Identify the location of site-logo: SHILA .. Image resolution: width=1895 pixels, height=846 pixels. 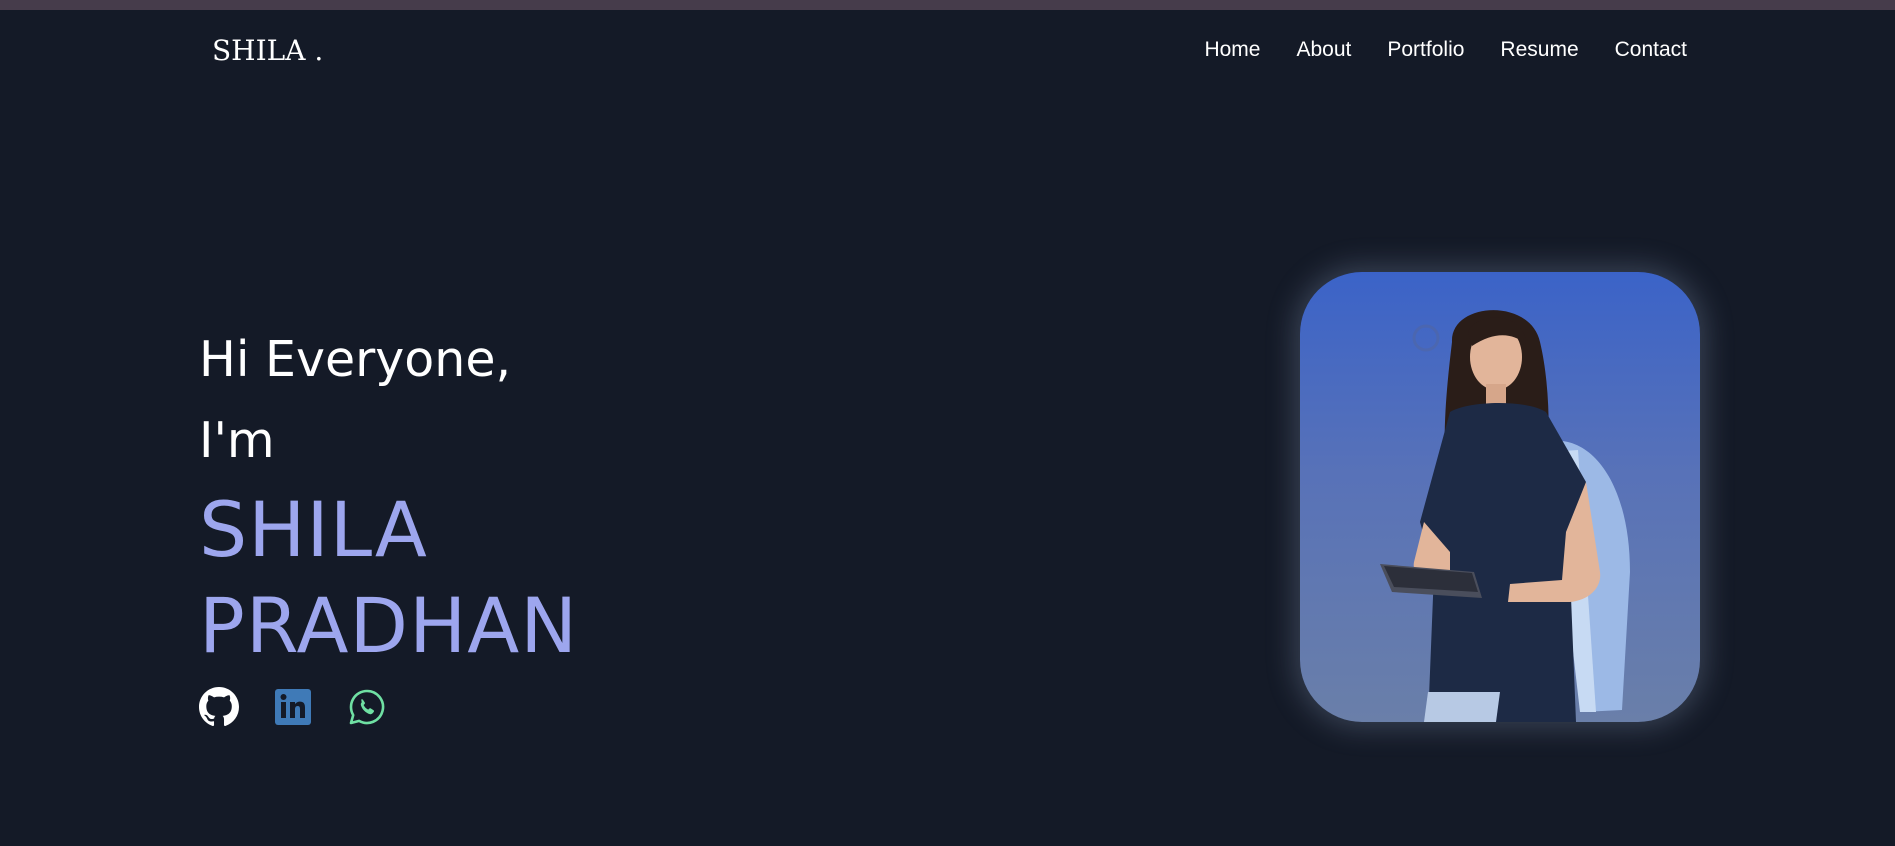
(267, 50).